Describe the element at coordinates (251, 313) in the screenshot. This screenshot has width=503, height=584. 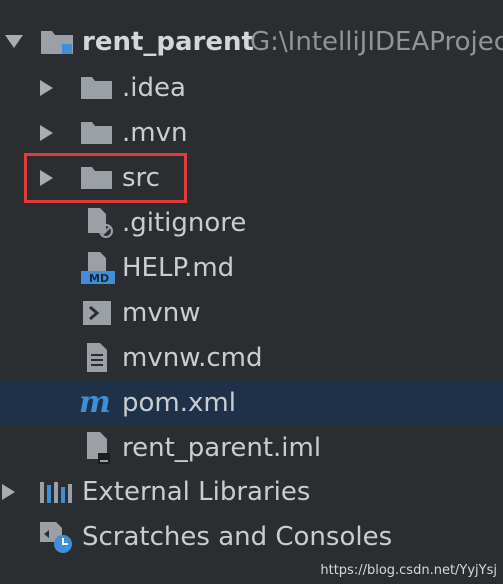
I see `tree-row-file: mvnw` at that location.